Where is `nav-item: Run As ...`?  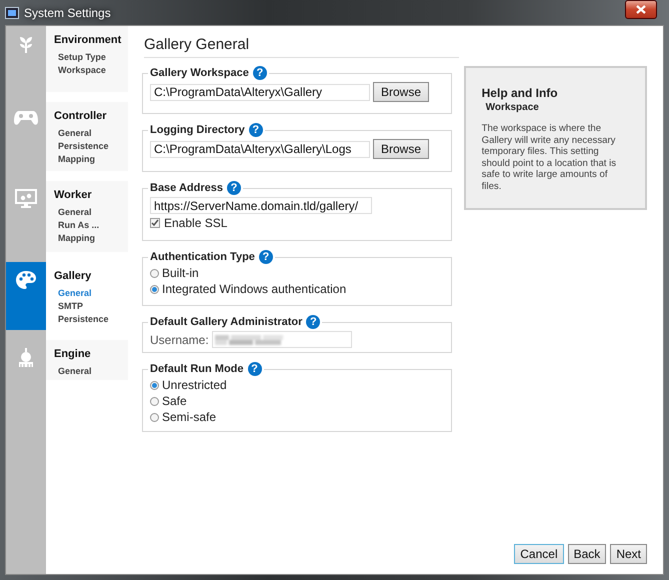 nav-item: Run As ... is located at coordinates (93, 225).